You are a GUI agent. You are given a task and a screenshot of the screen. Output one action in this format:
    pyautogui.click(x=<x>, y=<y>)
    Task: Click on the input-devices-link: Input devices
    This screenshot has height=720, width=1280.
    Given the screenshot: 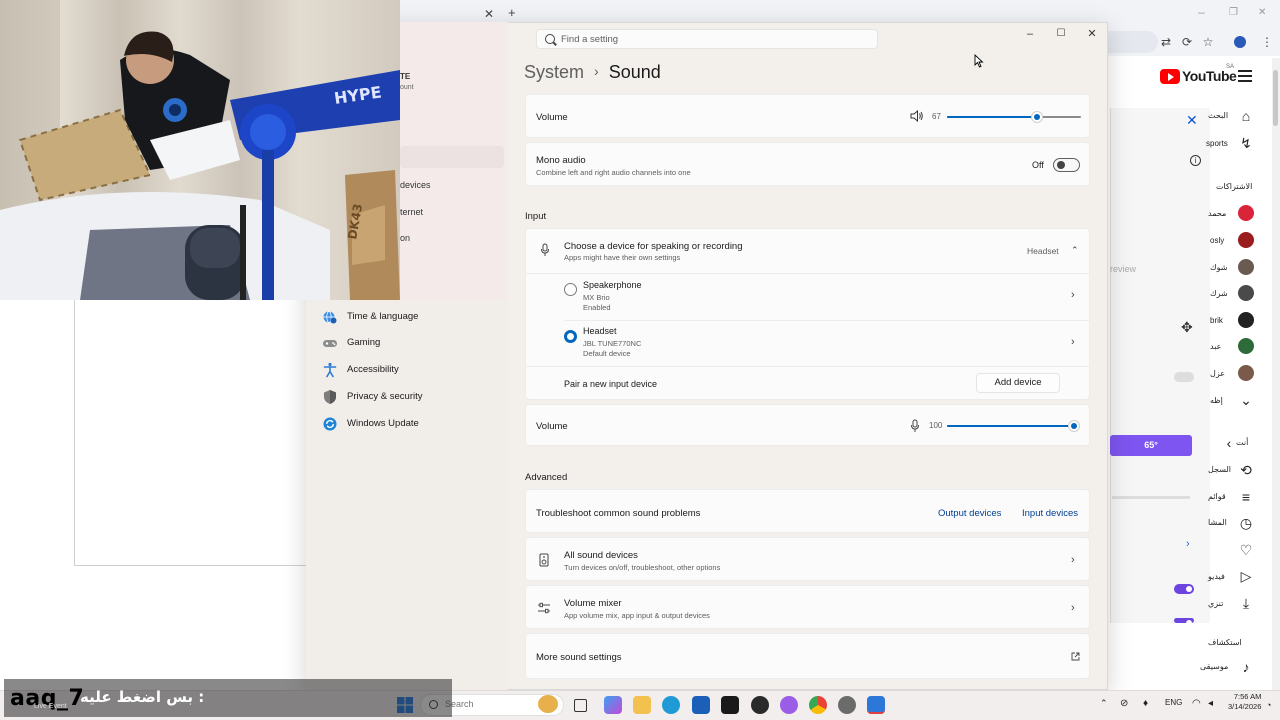 What is the action you would take?
    pyautogui.click(x=1050, y=513)
    